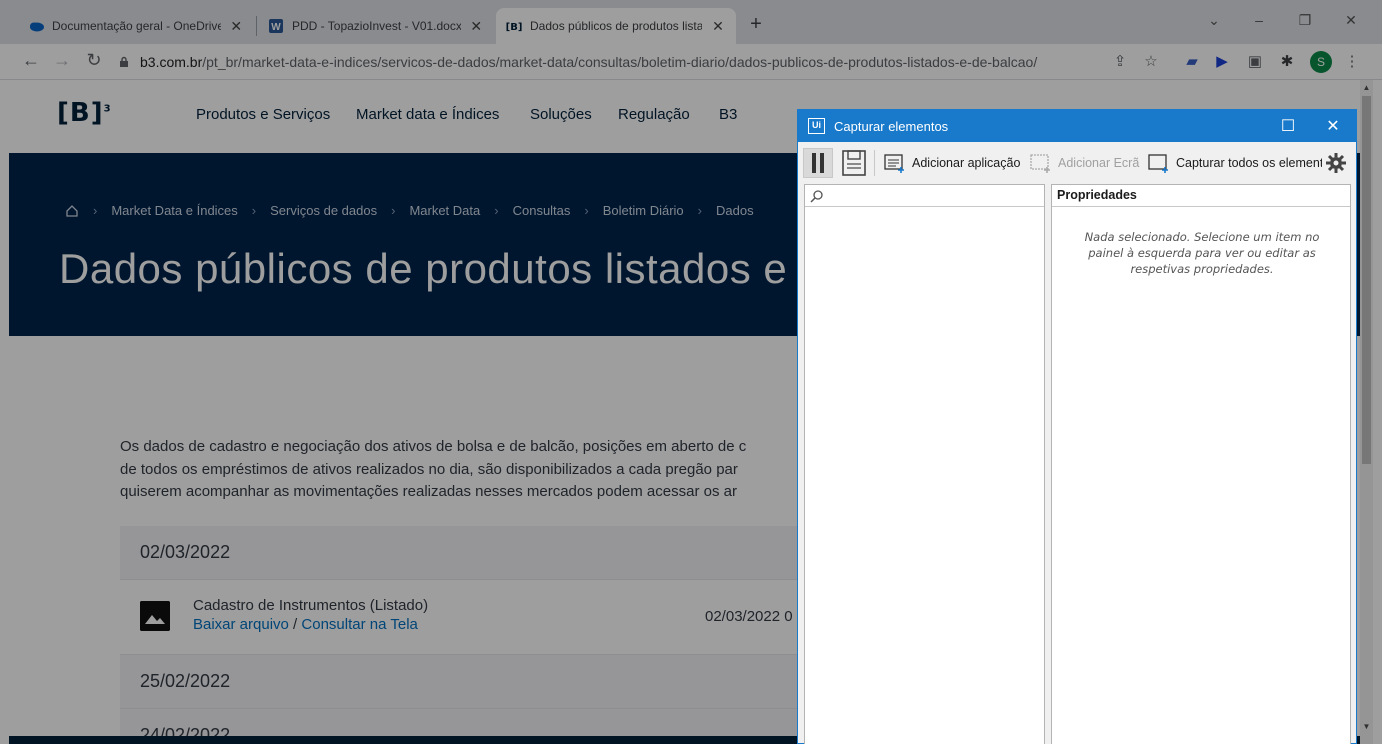 Image resolution: width=1382 pixels, height=744 pixels. What do you see at coordinates (1201, 196) in the screenshot?
I see `properties-header: Propriedades` at bounding box center [1201, 196].